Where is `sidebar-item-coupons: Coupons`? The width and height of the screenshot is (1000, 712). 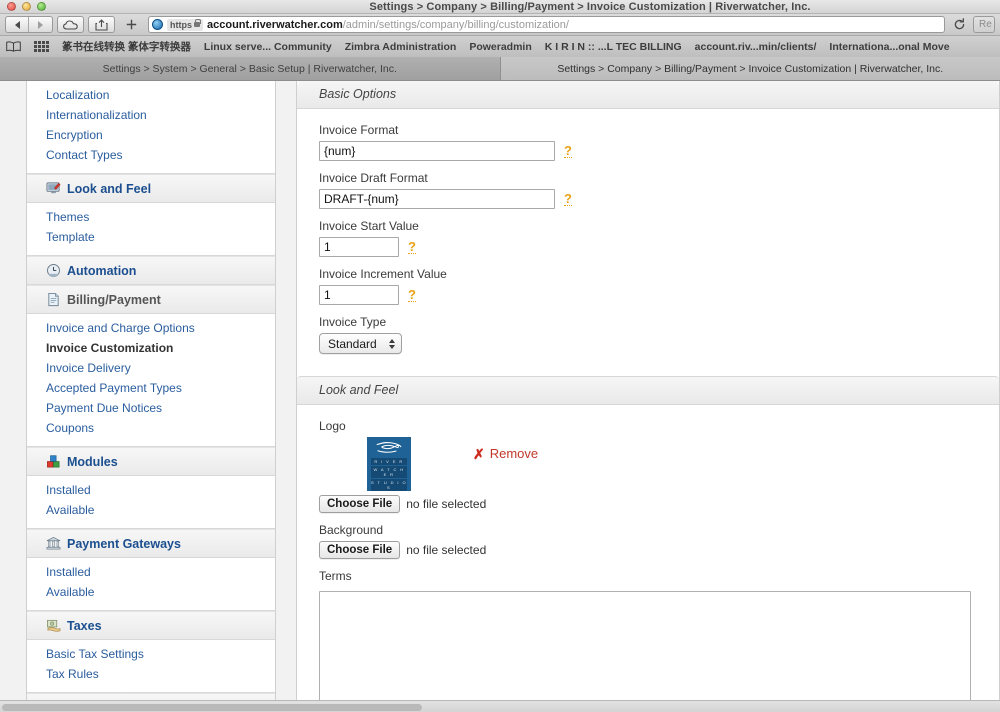 sidebar-item-coupons: Coupons is located at coordinates (151, 428).